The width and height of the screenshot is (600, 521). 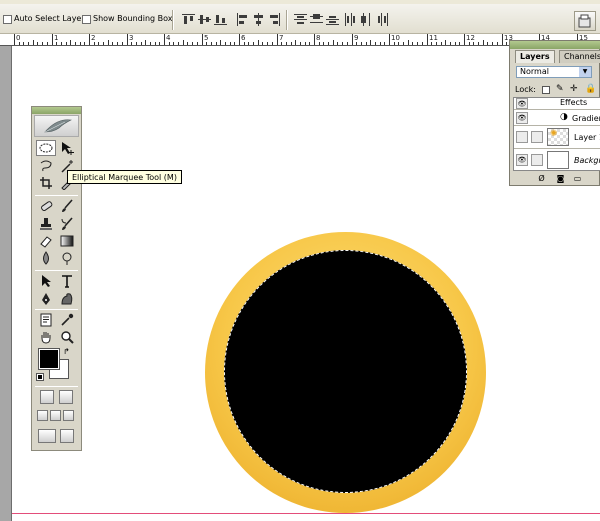 I want to click on eraser-icon, so click(x=46, y=241).